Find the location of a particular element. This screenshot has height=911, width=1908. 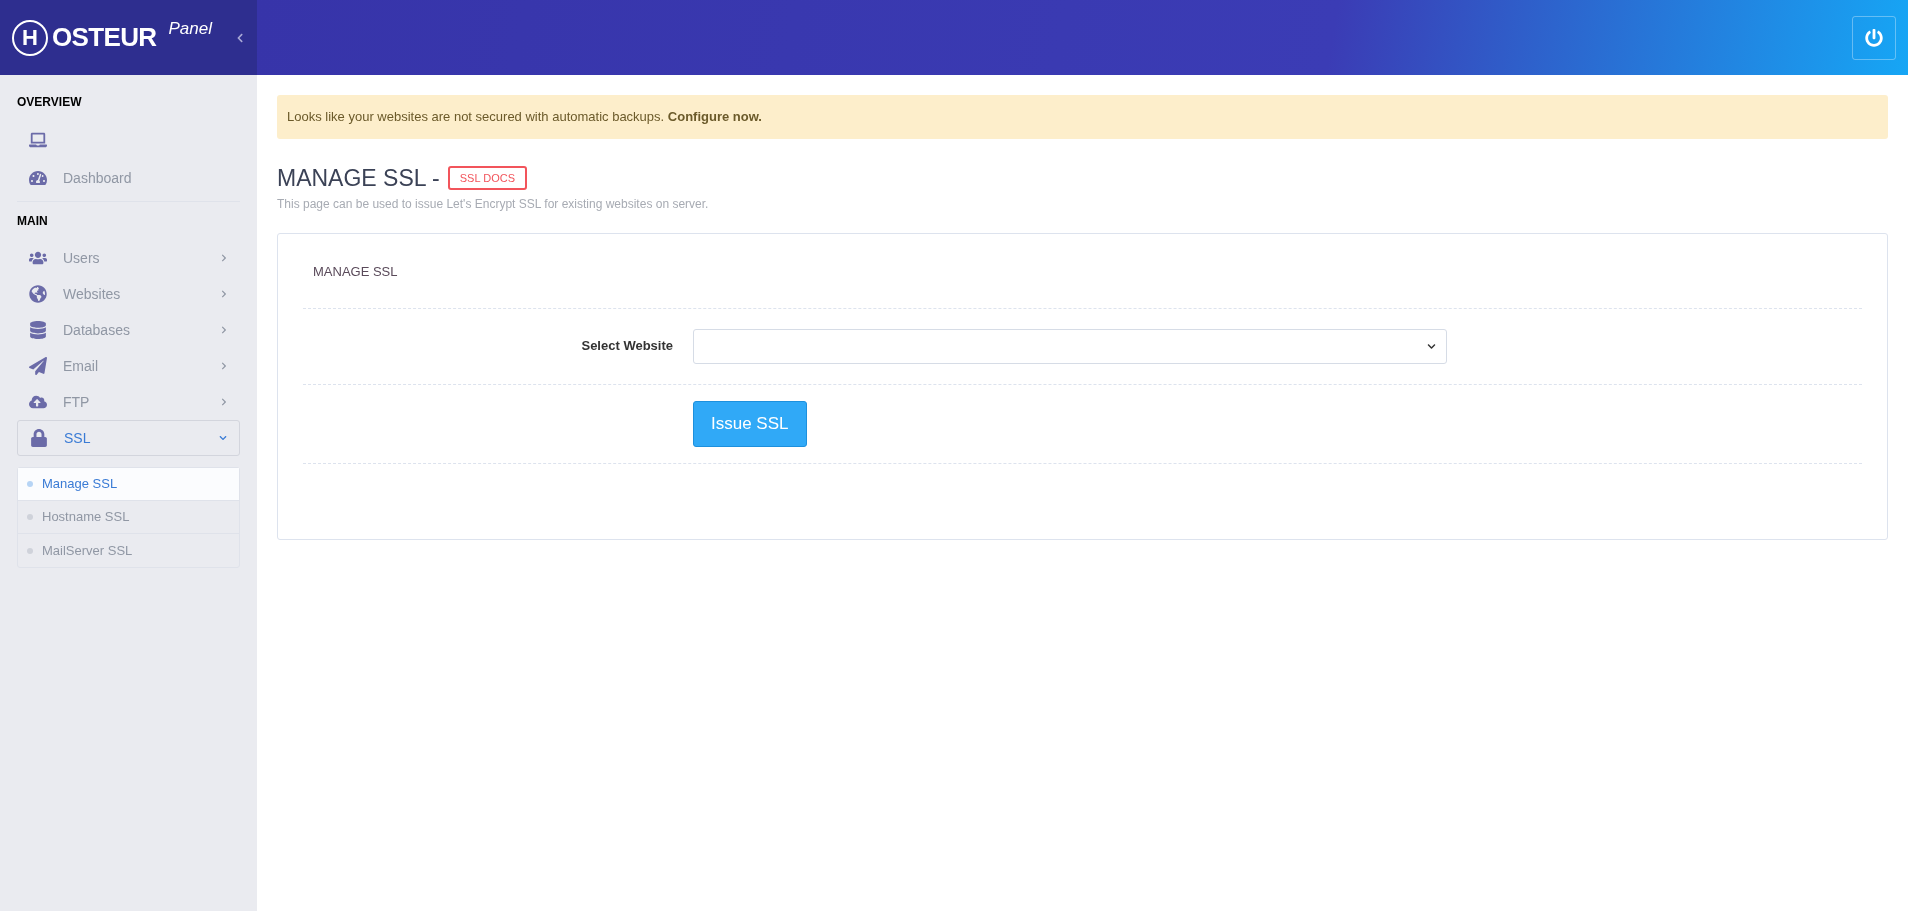

paper-plane-icon is located at coordinates (38, 366).